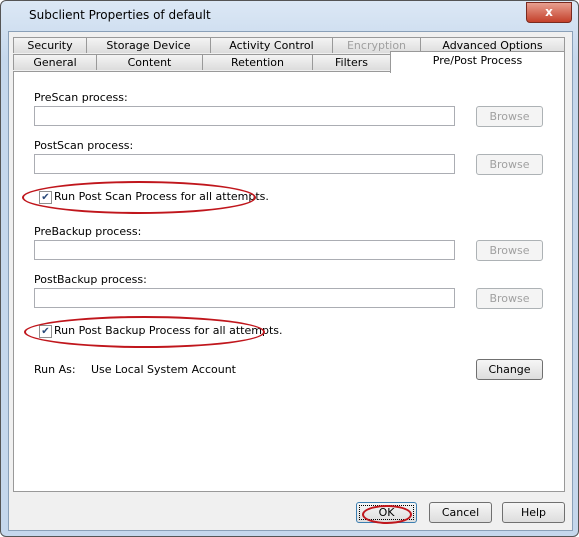 The height and width of the screenshot is (537, 579). Describe the element at coordinates (351, 62) in the screenshot. I see `tab-filters: Filters` at that location.